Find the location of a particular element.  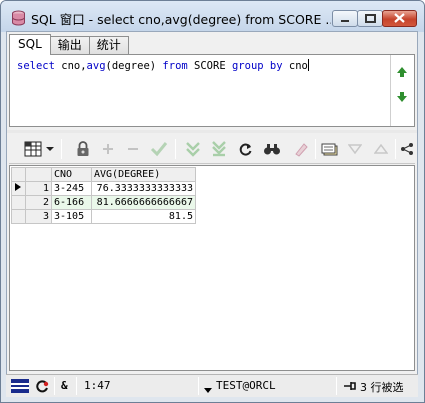

grid-header-row: CNO AVG(DEGREE) is located at coordinates (103, 174).